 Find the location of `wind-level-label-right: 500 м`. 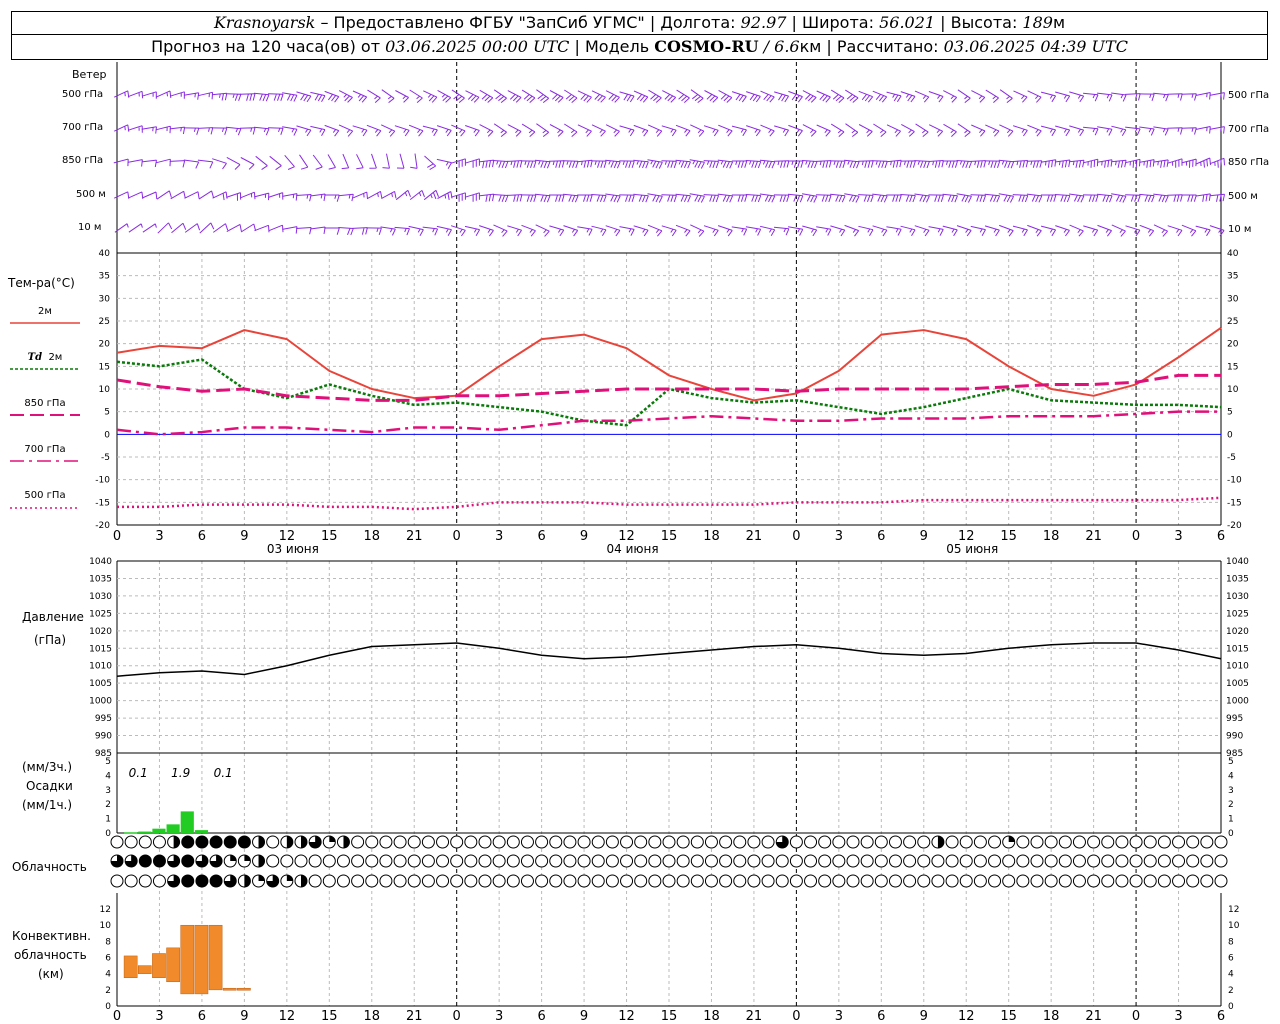

wind-level-label-right: 500 м is located at coordinates (1243, 196).